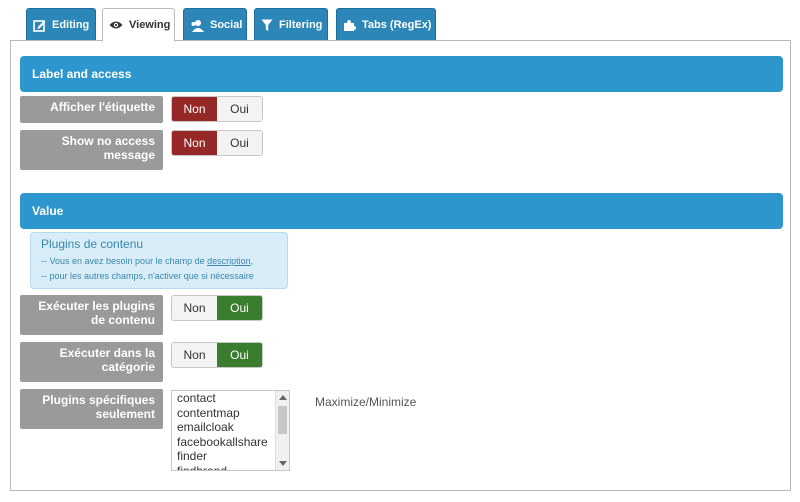 The height and width of the screenshot is (502, 800). Describe the element at coordinates (116, 25) in the screenshot. I see `eye-icon` at that location.